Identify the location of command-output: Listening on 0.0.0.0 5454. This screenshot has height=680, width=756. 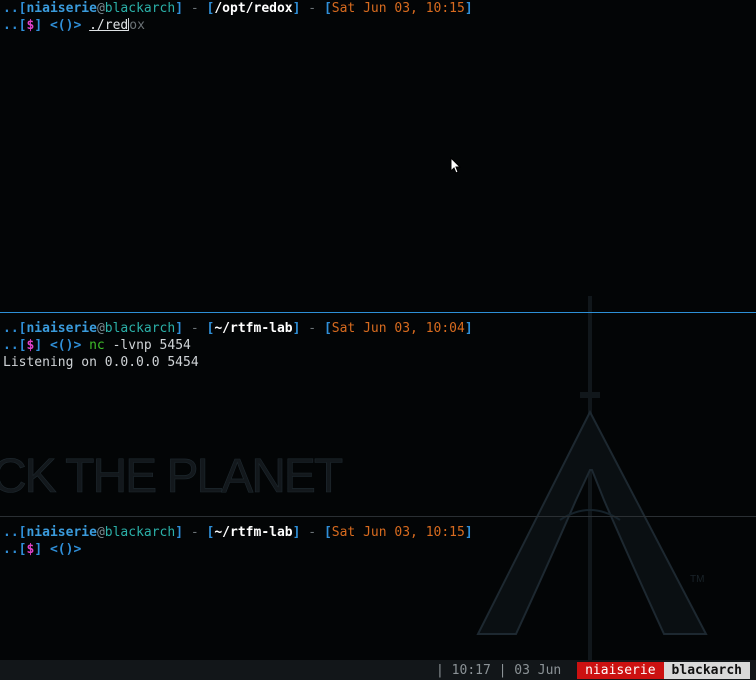
(101, 362).